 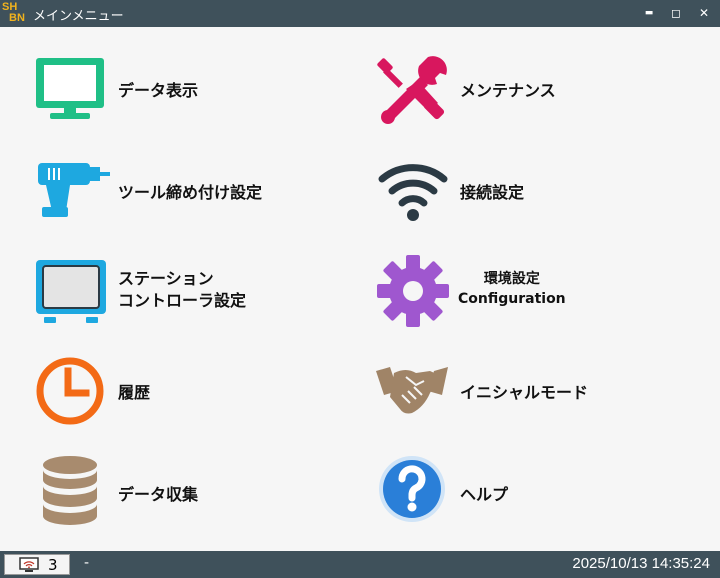 I want to click on menu-label-line2: コントローラ設定, so click(x=182, y=300).